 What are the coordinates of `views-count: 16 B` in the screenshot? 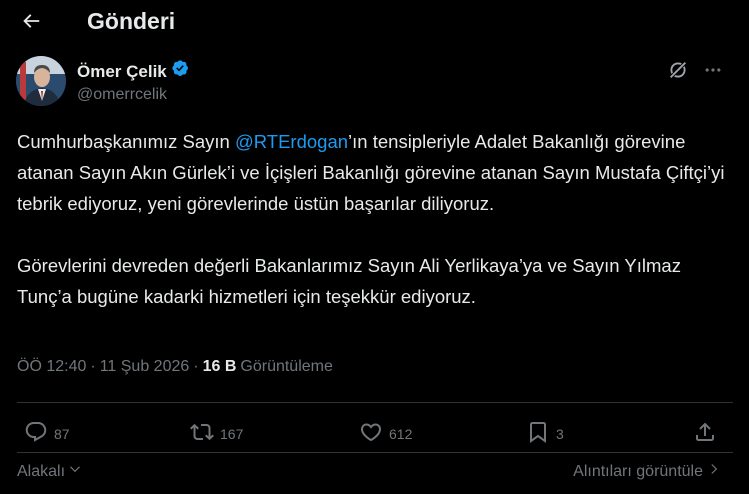 It's located at (219, 366).